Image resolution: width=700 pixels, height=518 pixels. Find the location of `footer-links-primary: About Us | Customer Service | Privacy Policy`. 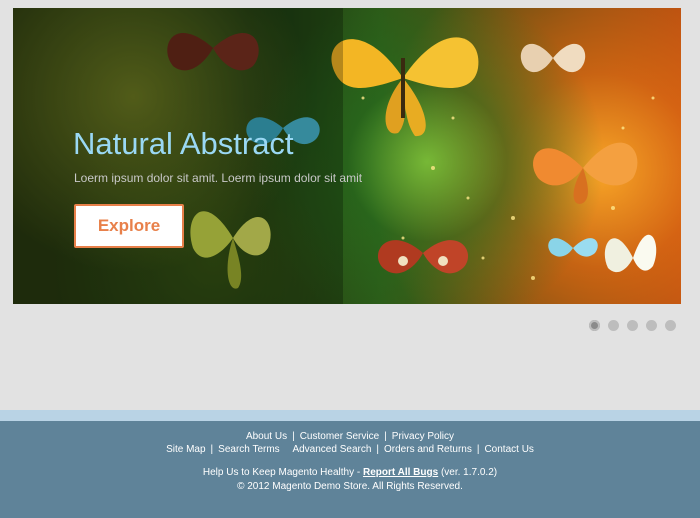

footer-links-primary: About Us | Customer Service | Privacy Policy is located at coordinates (350, 436).